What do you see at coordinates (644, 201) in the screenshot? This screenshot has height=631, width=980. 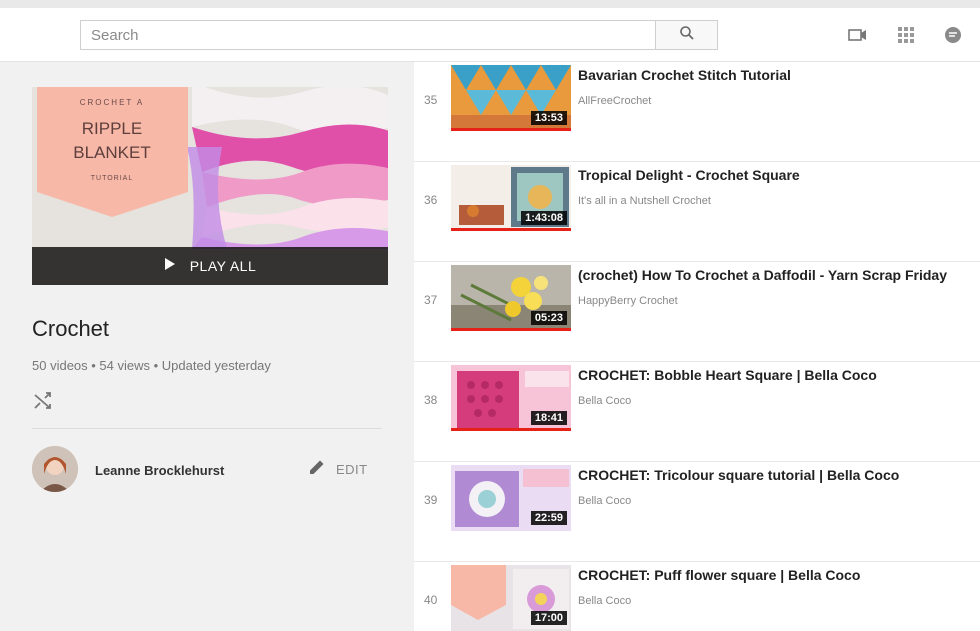 I see `video-channel: It's all in a Nutshell Crochet` at bounding box center [644, 201].